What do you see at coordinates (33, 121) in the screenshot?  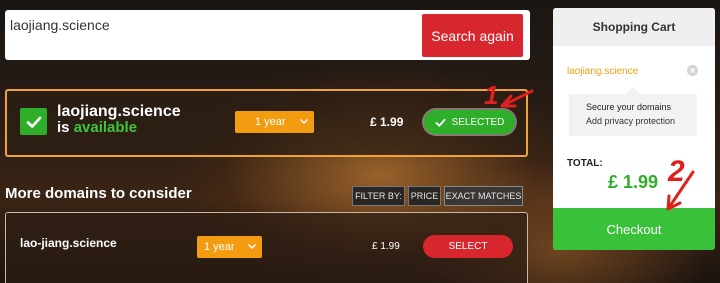 I see `available-check-icon` at bounding box center [33, 121].